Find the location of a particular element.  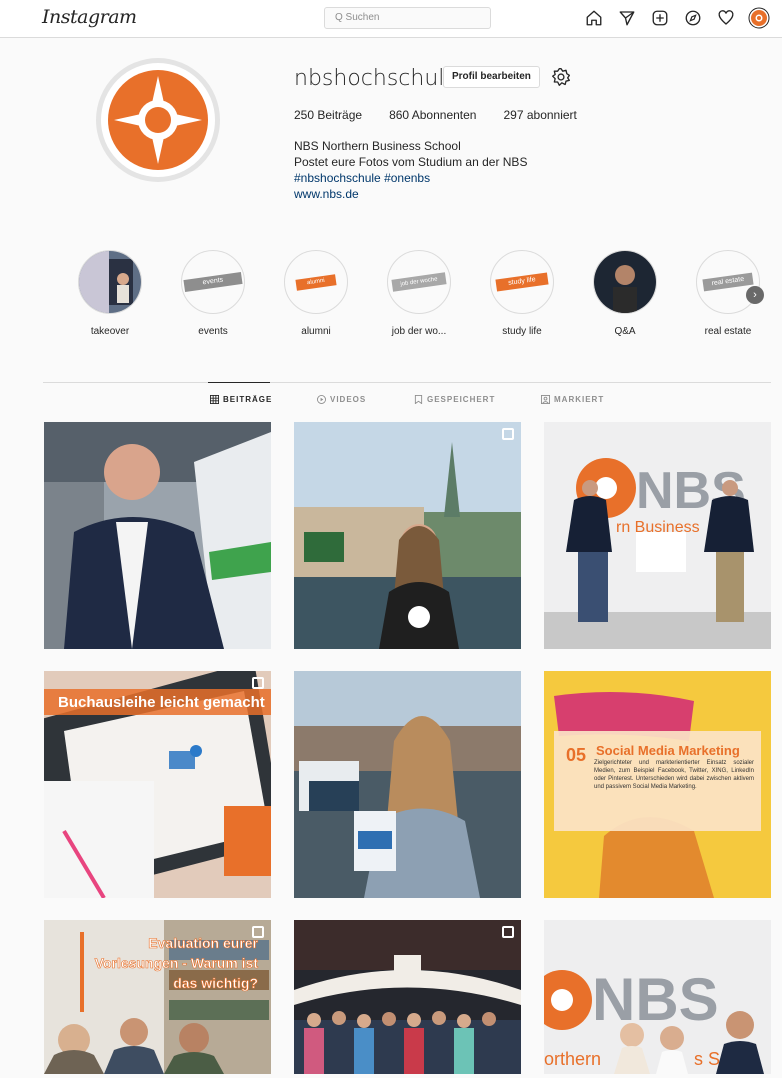

study-life-tag: study life is located at coordinates (522, 282).